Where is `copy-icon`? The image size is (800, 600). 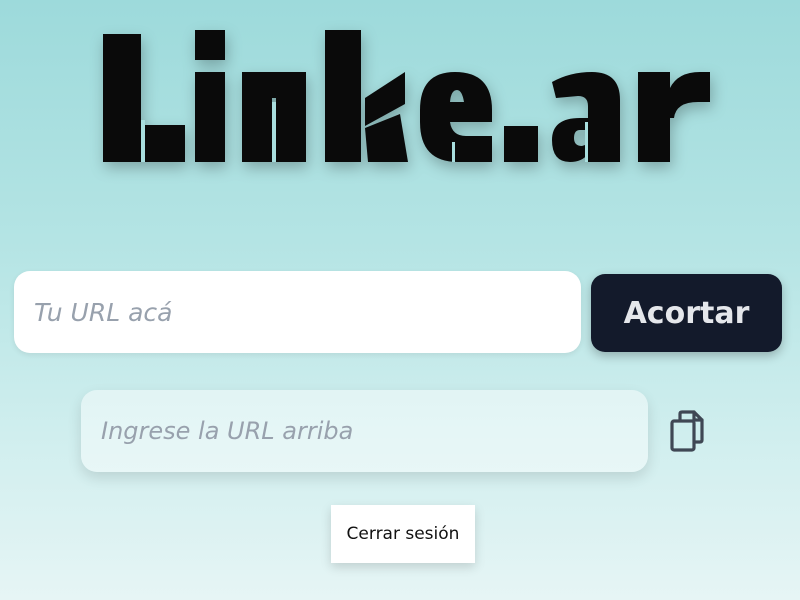 copy-icon is located at coordinates (687, 432).